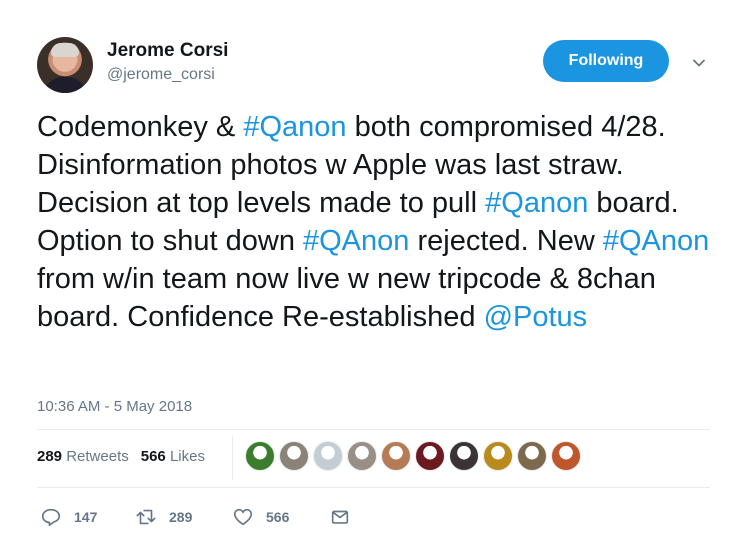 This screenshot has width=748, height=558. Describe the element at coordinates (413, 456) in the screenshot. I see `likers-avatars` at that location.